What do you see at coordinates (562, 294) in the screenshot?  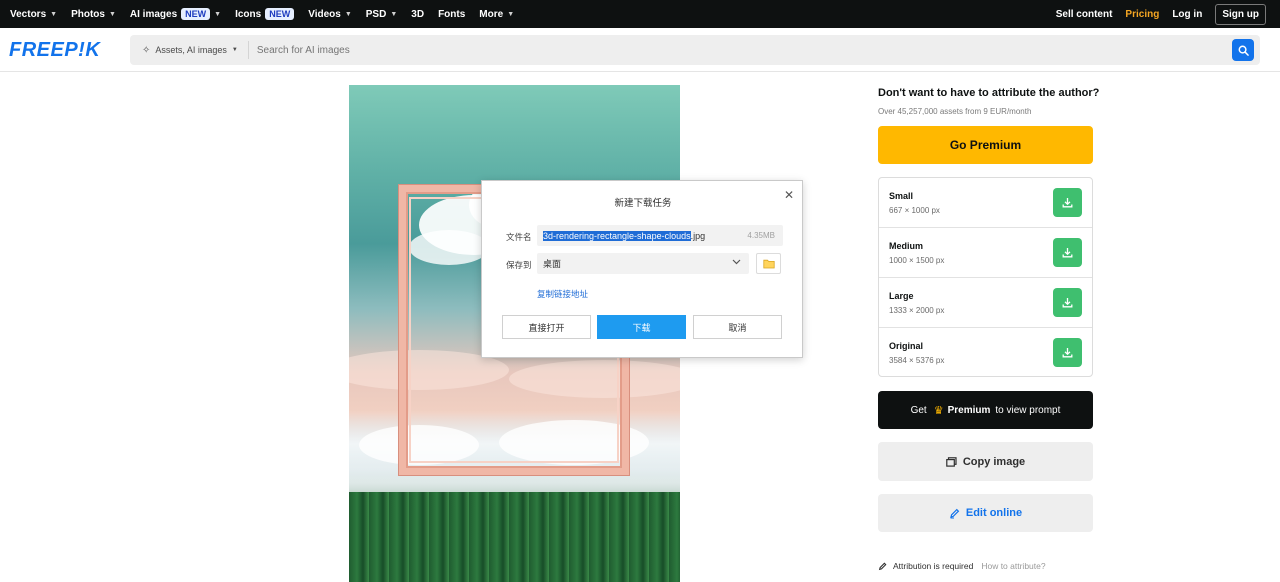 I see `copy-link-address: 复制链接地址` at bounding box center [562, 294].